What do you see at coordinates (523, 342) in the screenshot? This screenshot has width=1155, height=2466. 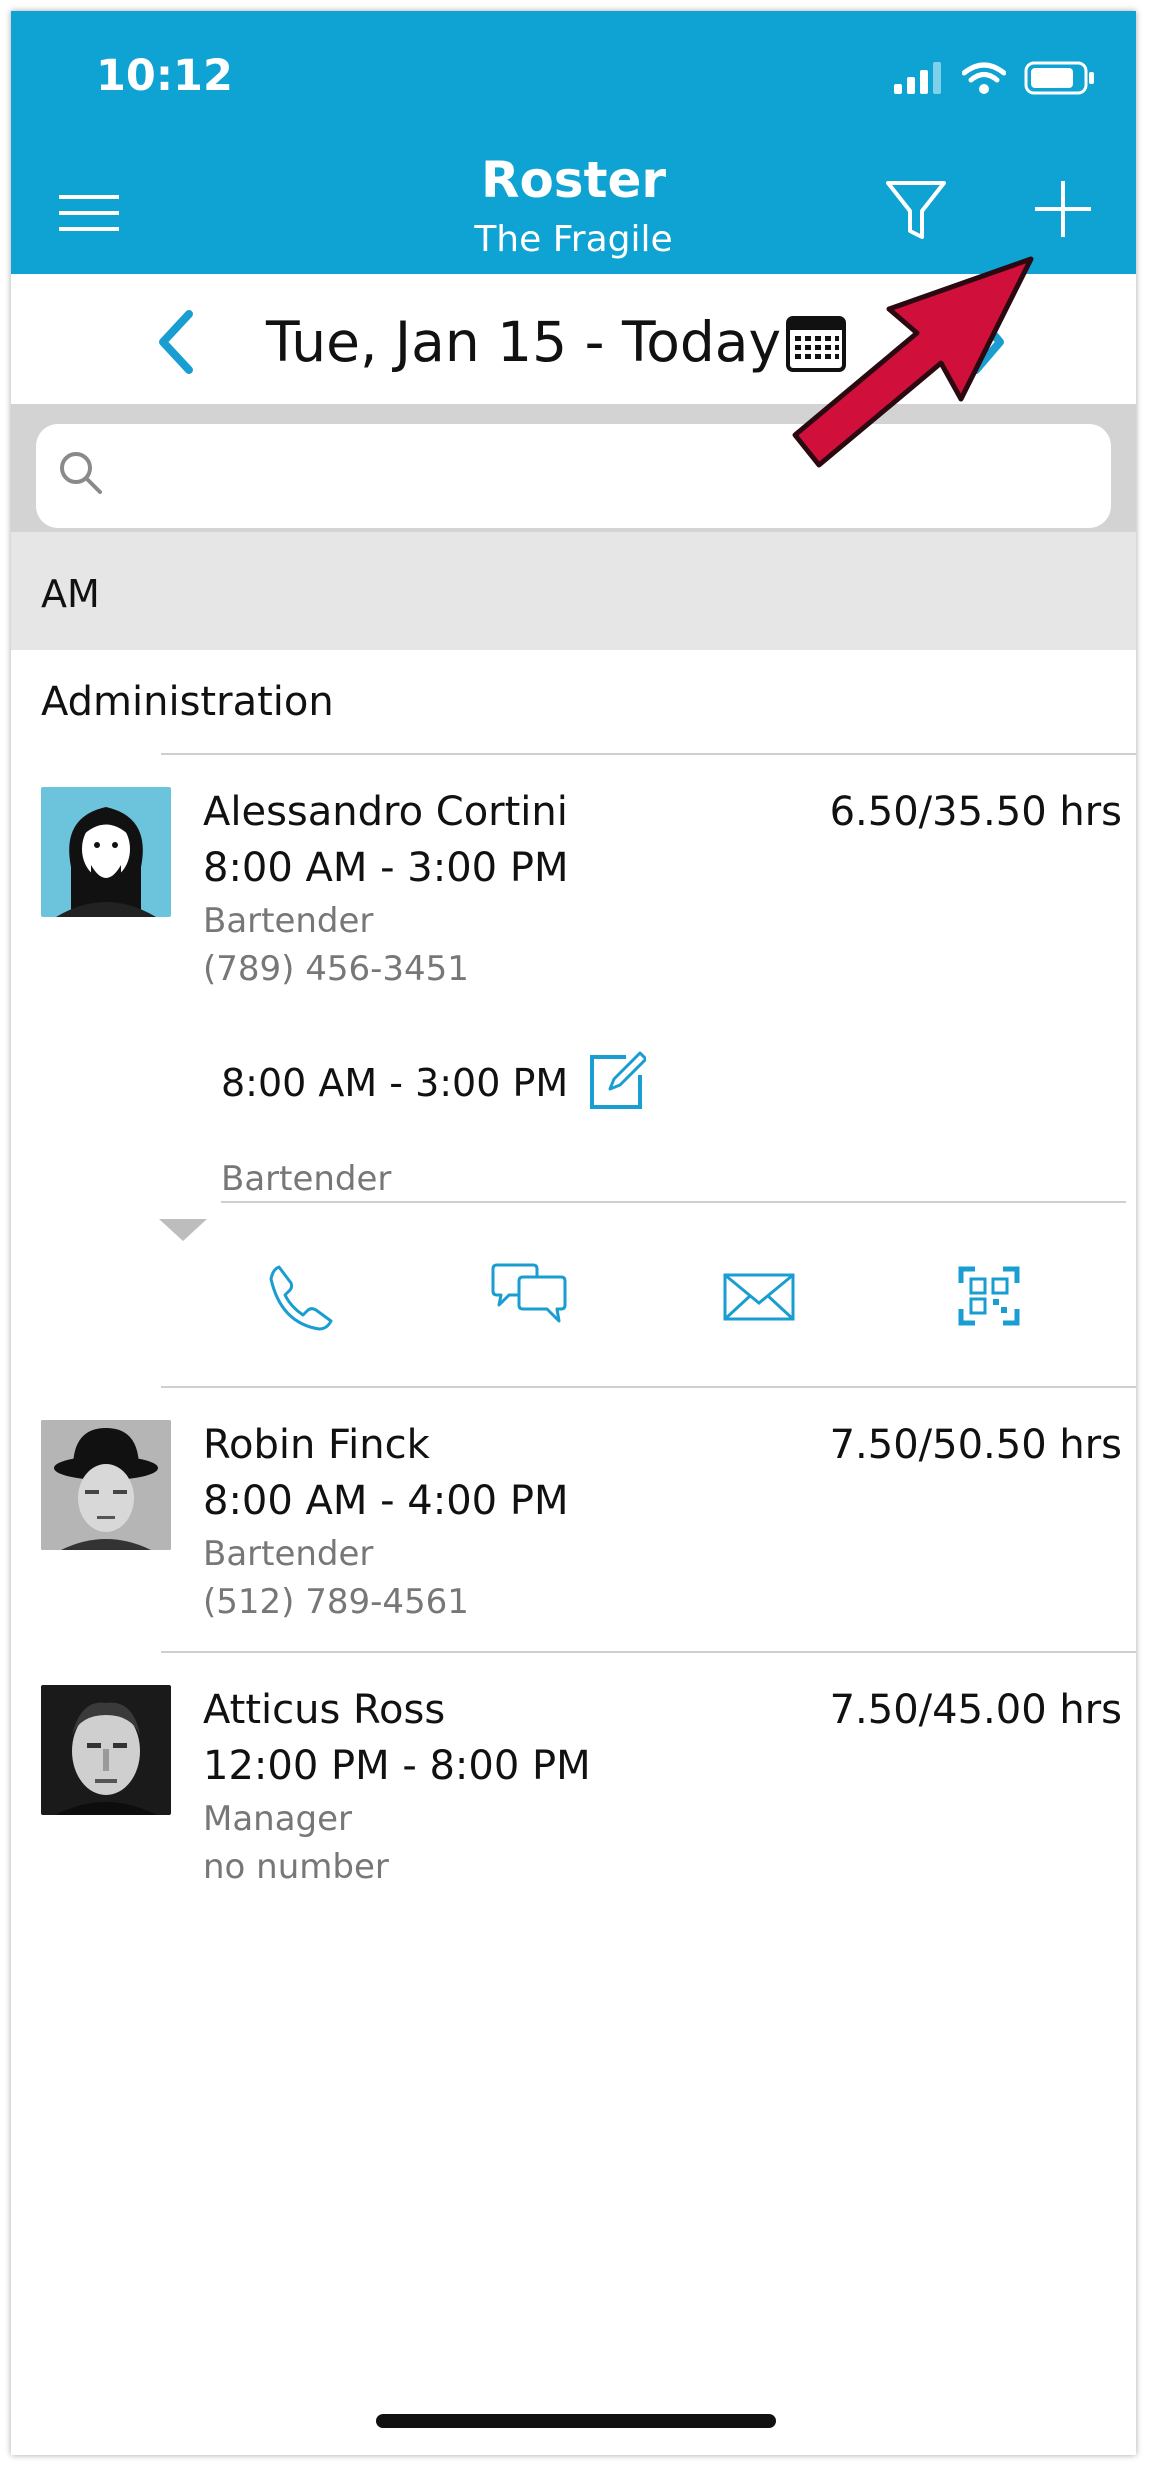 I see `date-label: Tue, Jan 15 - Today` at bounding box center [523, 342].